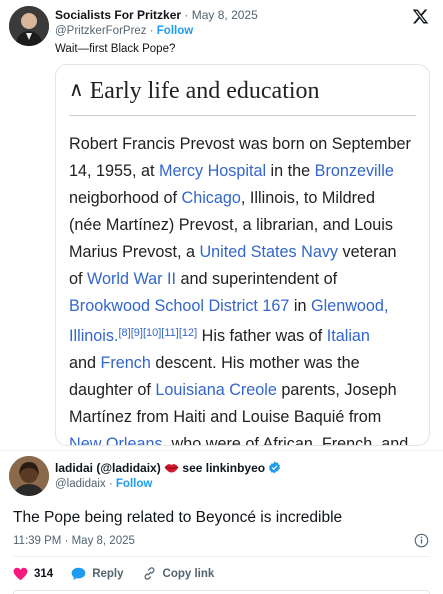 The image size is (443, 594). What do you see at coordinates (134, 252) in the screenshot?
I see `article-text: Marius Prevost, a` at bounding box center [134, 252].